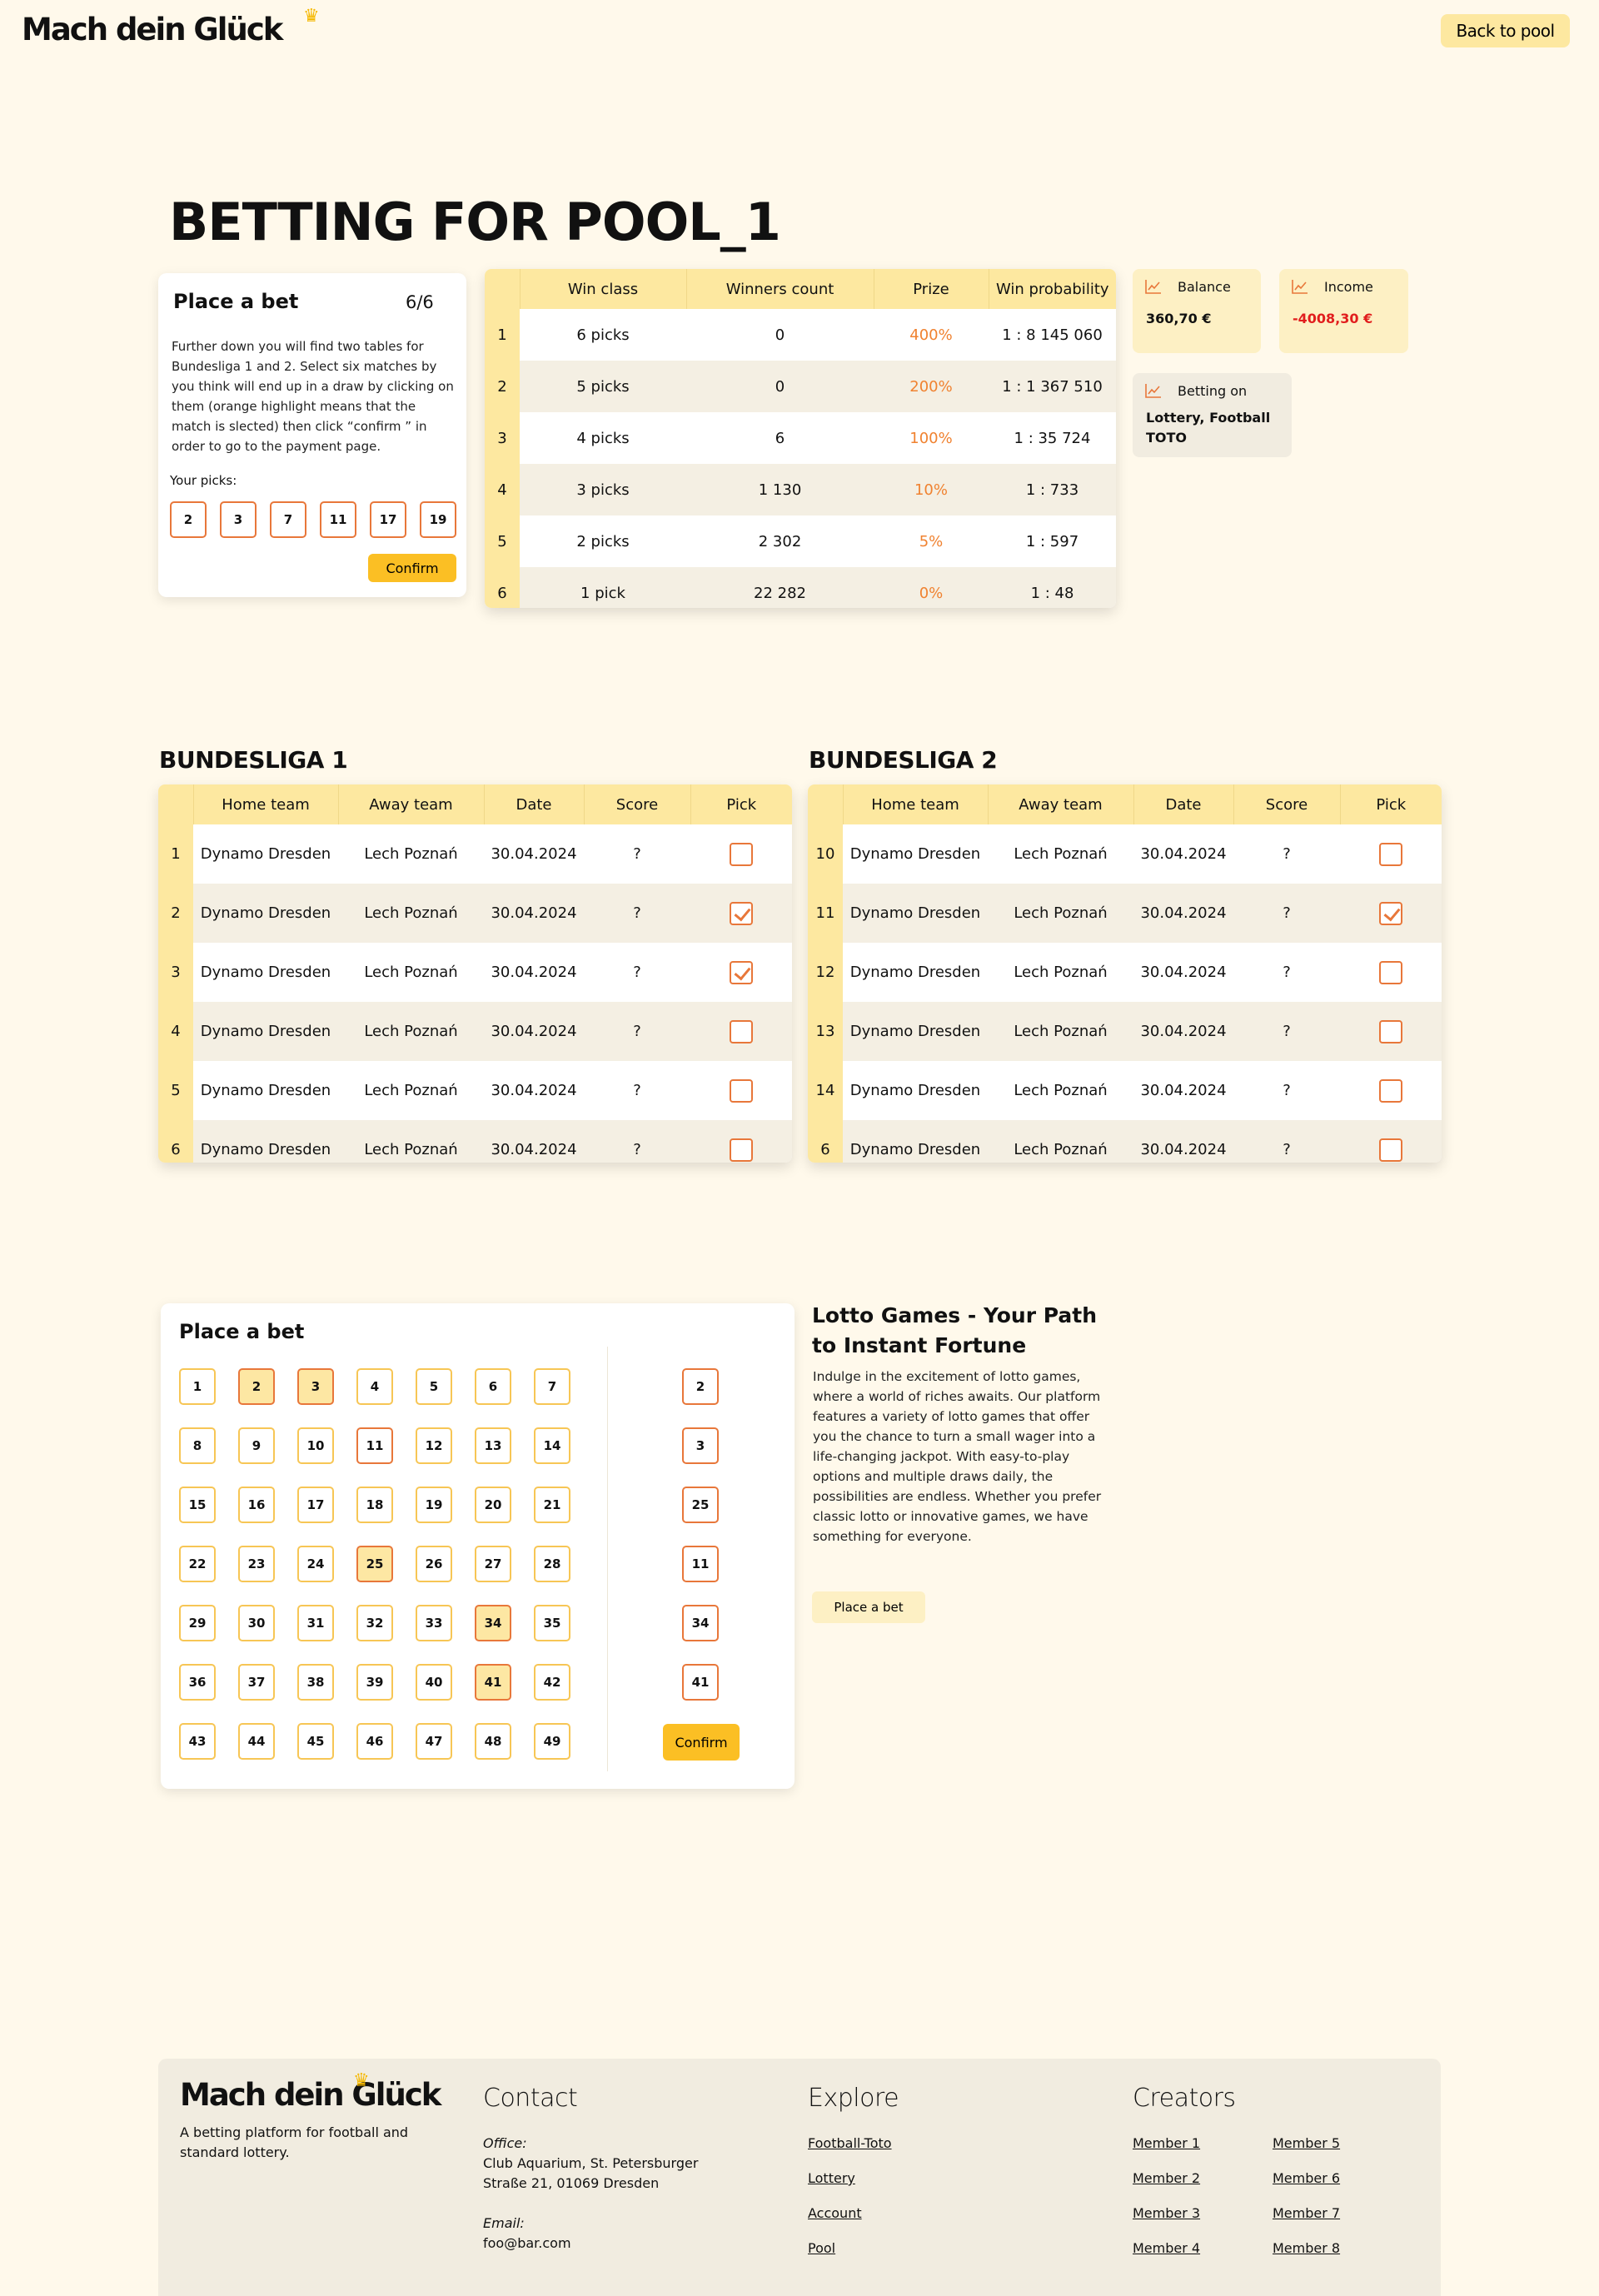 This screenshot has height=2296, width=1599. I want to click on lotto-number: 15, so click(197, 1505).